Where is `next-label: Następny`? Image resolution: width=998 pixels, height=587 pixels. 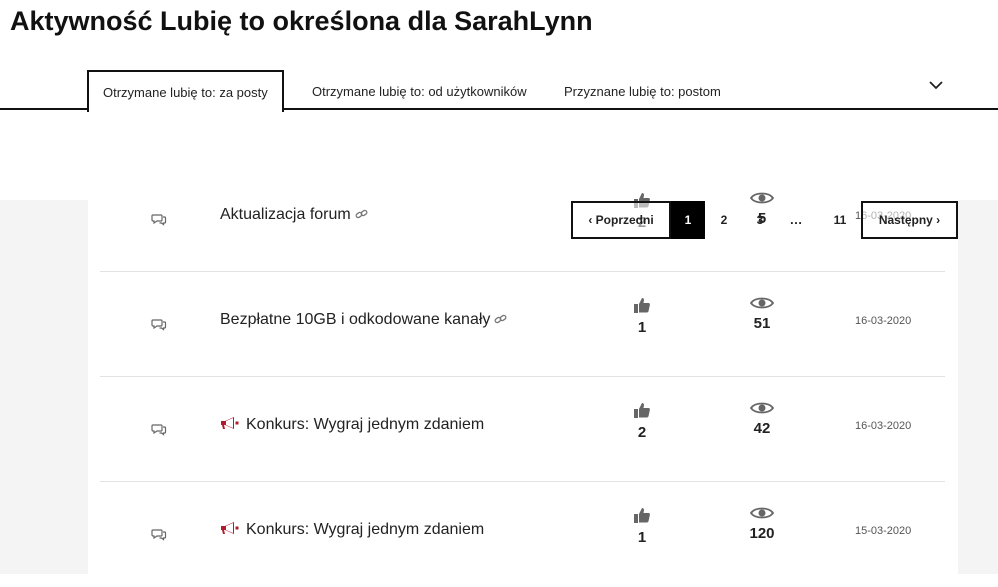 next-label: Następny is located at coordinates (905, 220).